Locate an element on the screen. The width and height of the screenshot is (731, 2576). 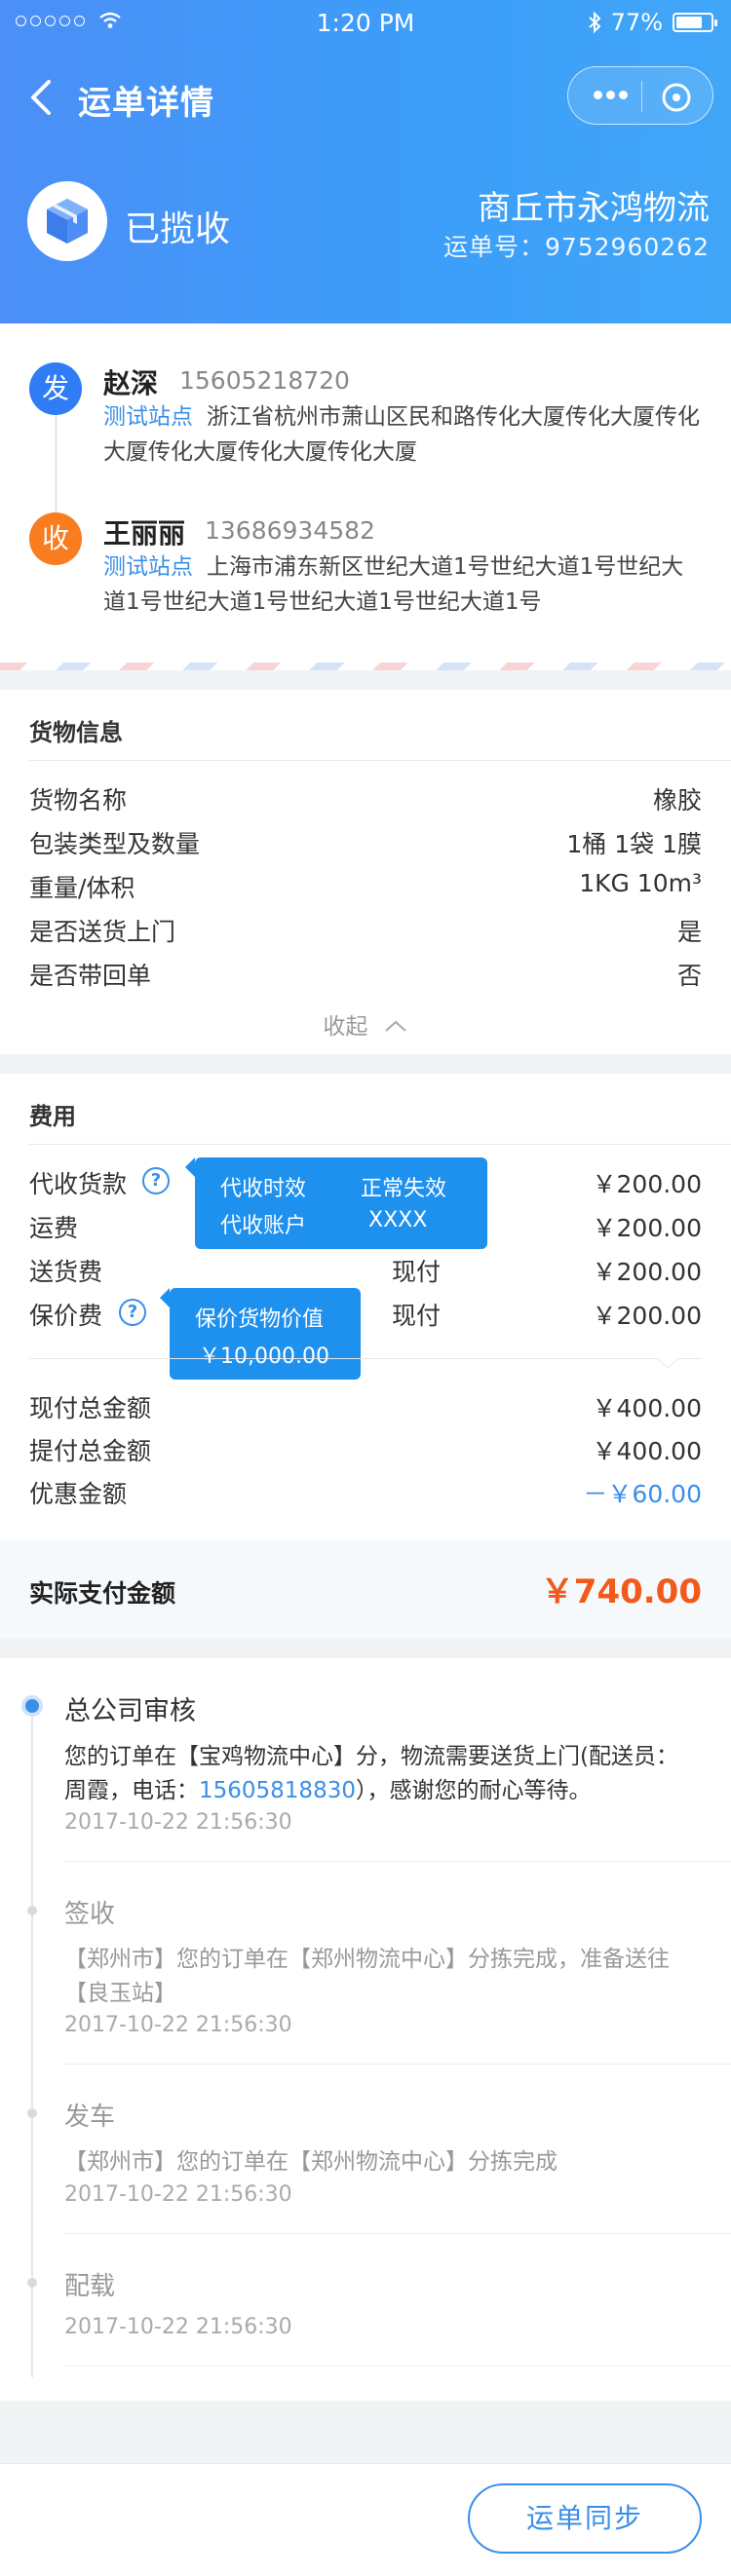
battery-percent: 77% is located at coordinates (636, 22).